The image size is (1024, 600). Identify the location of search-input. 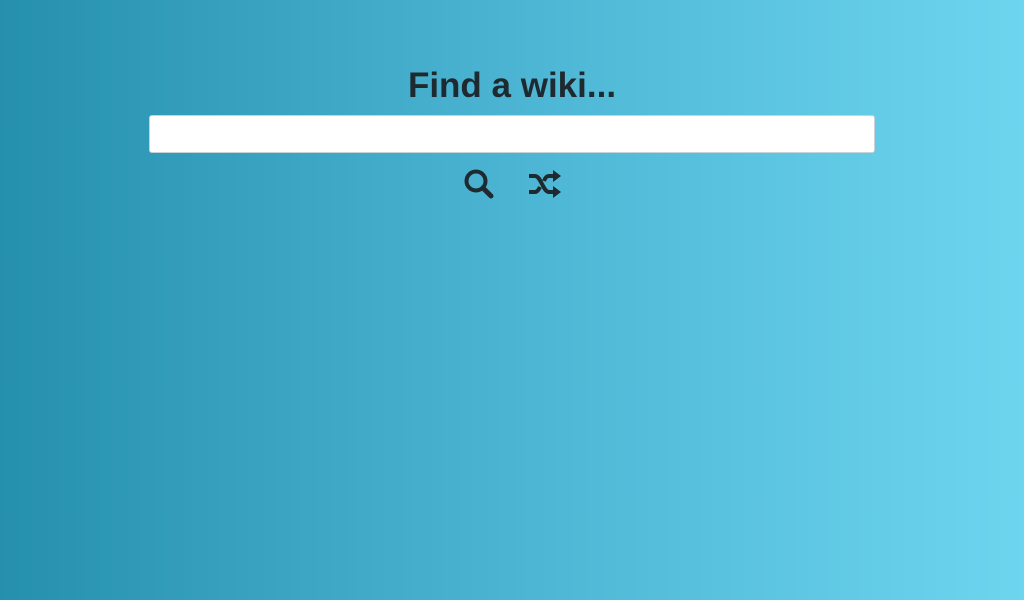
(512, 134).